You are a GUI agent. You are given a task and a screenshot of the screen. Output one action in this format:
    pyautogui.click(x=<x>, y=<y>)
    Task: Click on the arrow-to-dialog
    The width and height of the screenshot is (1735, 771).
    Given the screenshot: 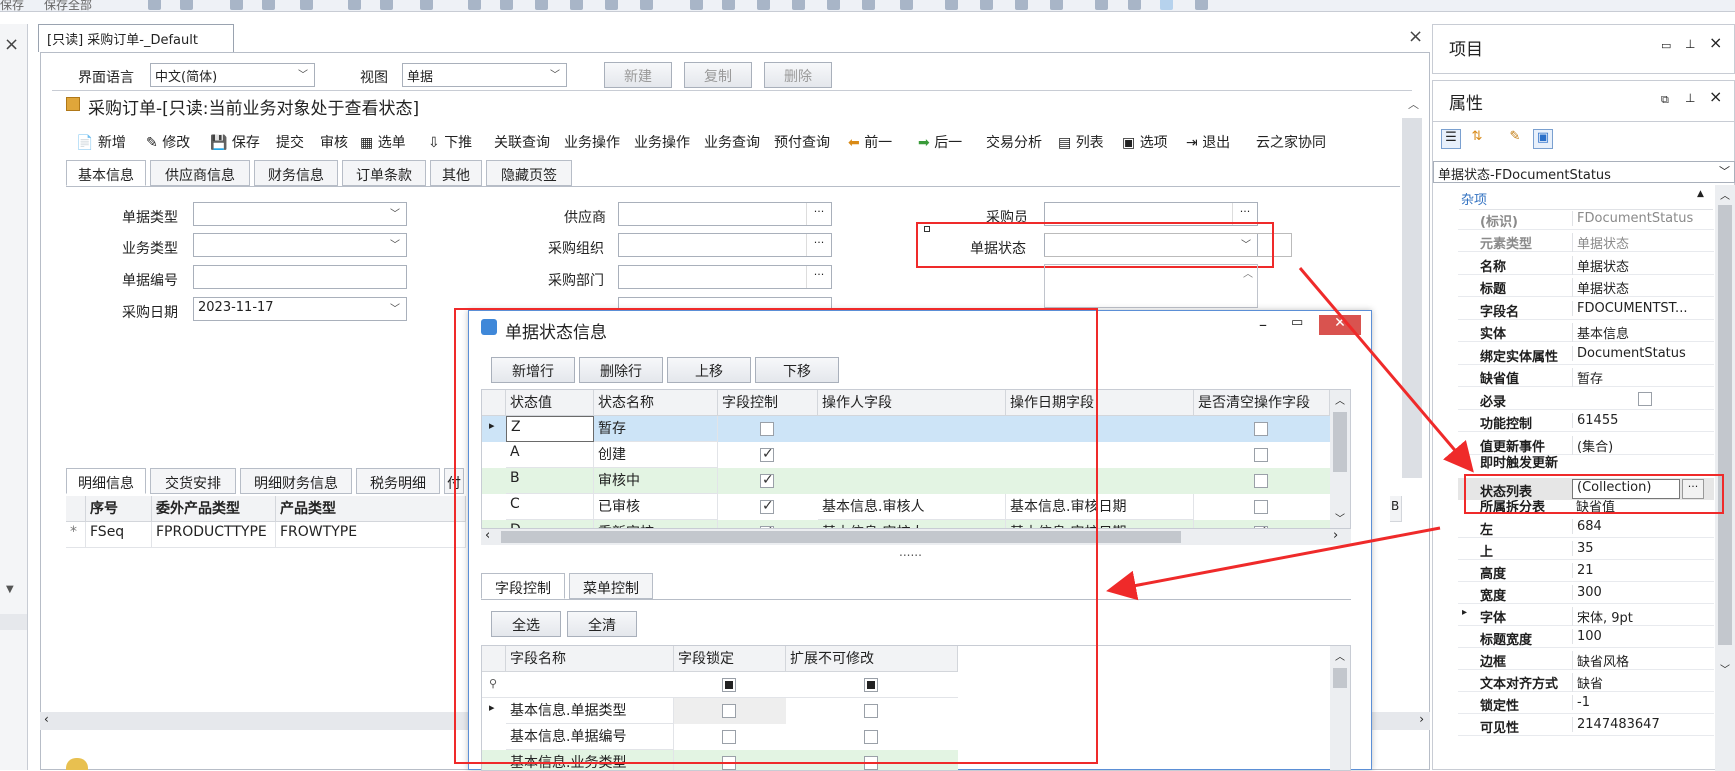 What is the action you would take?
    pyautogui.click(x=1273, y=563)
    